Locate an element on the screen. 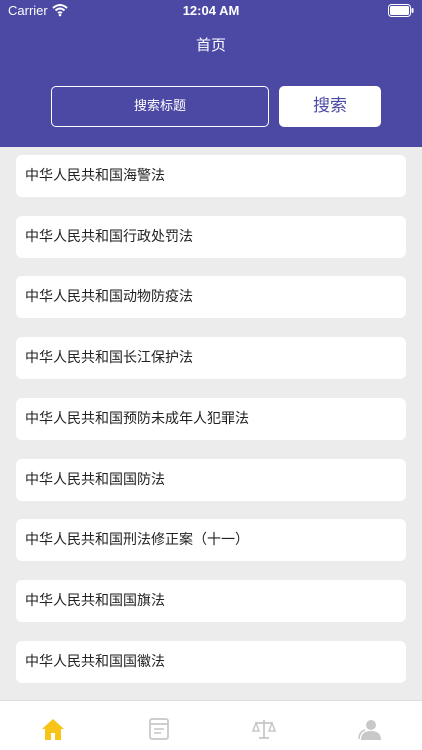 This screenshot has height=750, width=422. list-item: 中华人民共和国行政处罚法 is located at coordinates (211, 237).